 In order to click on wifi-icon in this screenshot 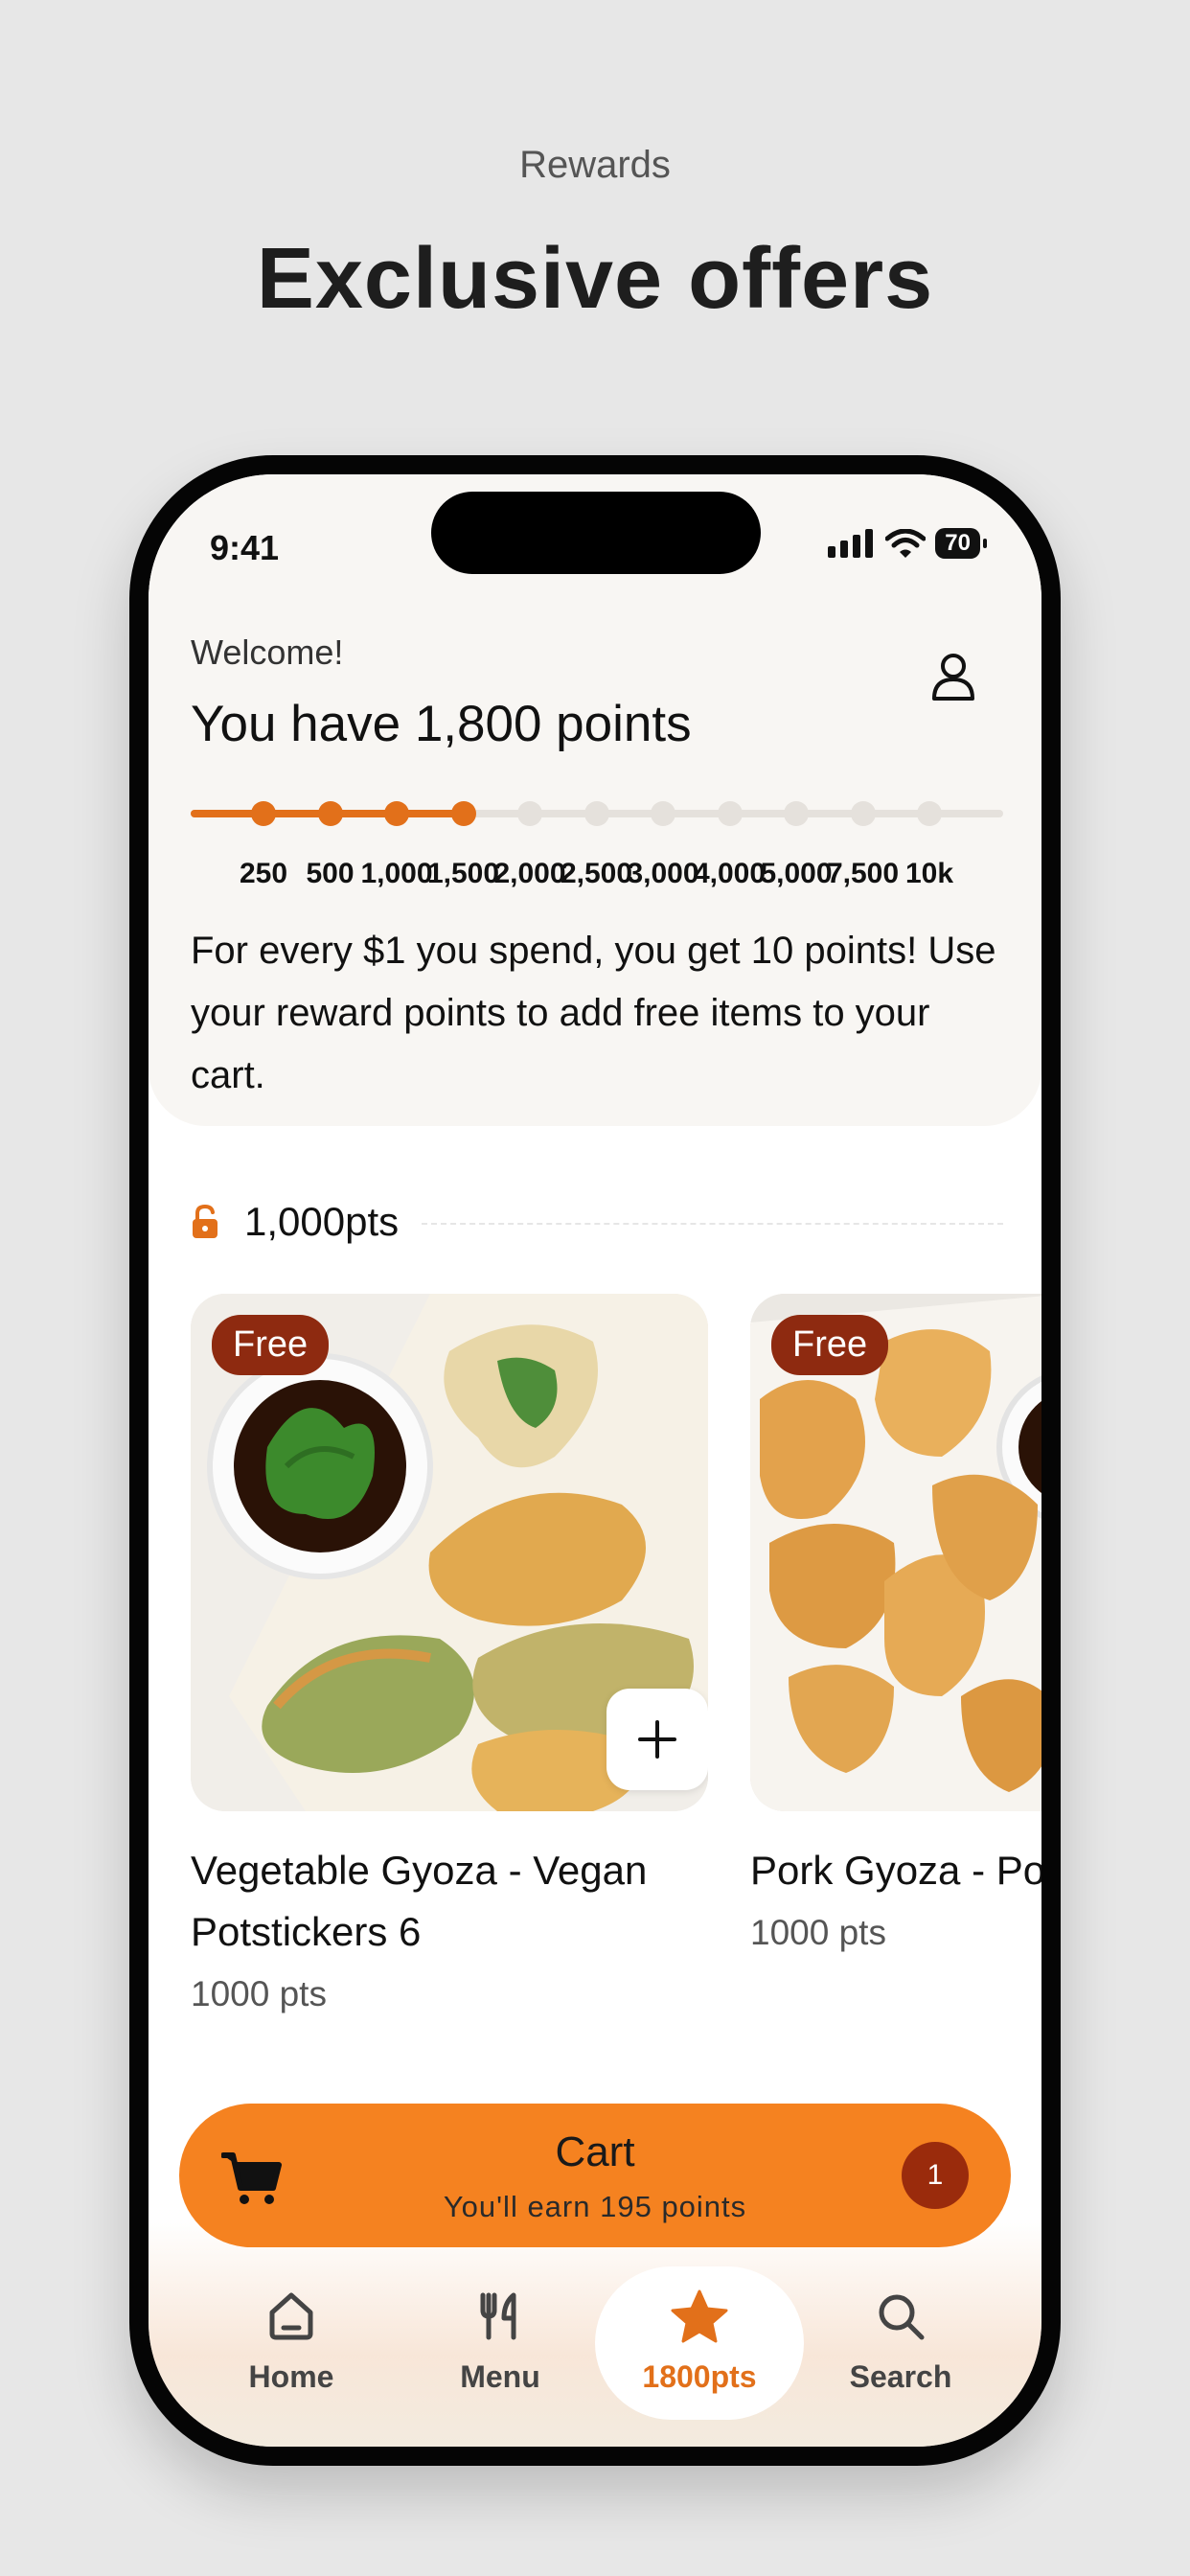, I will do `click(906, 543)`.